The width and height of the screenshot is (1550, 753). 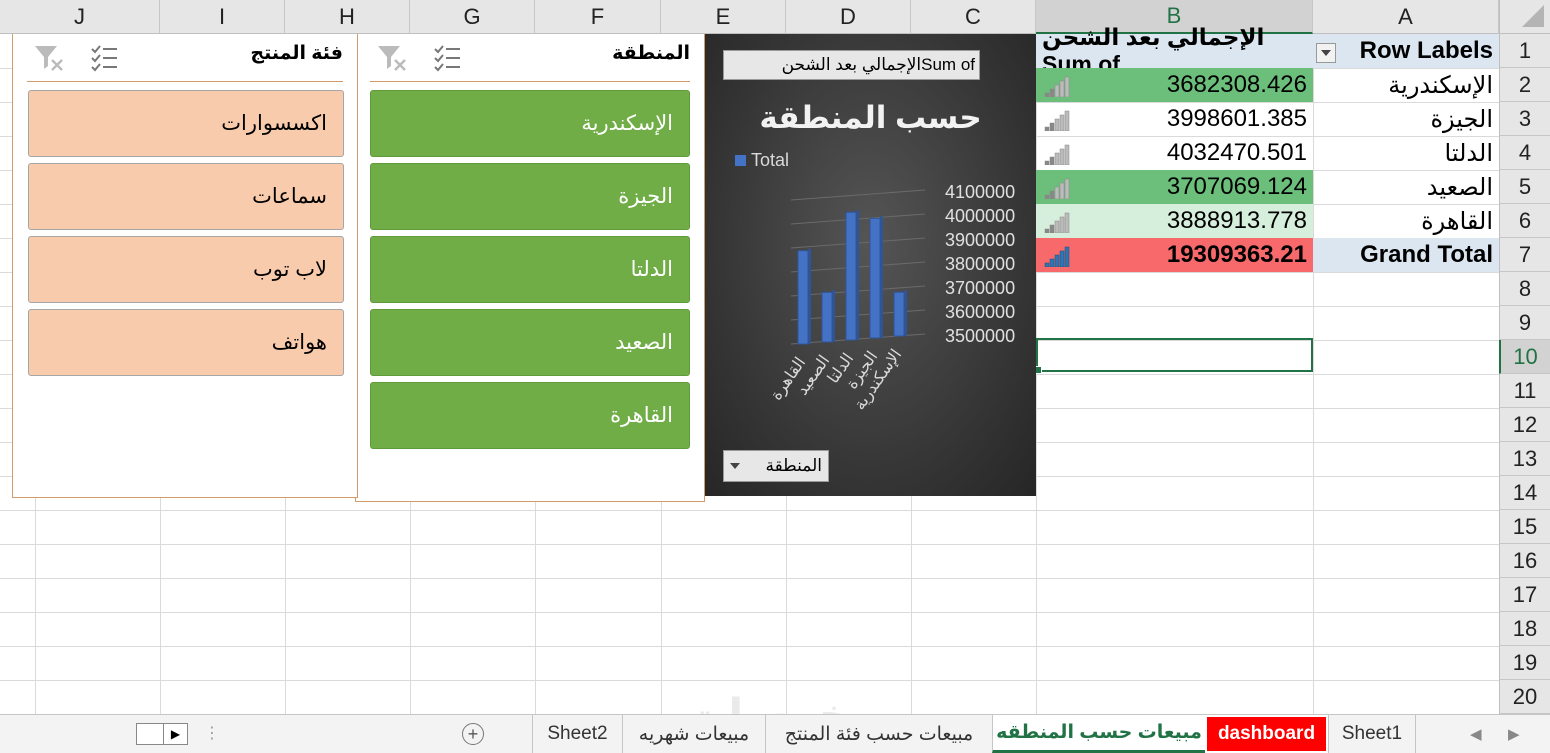 What do you see at coordinates (1236, 220) in the screenshot?
I see `pivot-value: 3888913.778` at bounding box center [1236, 220].